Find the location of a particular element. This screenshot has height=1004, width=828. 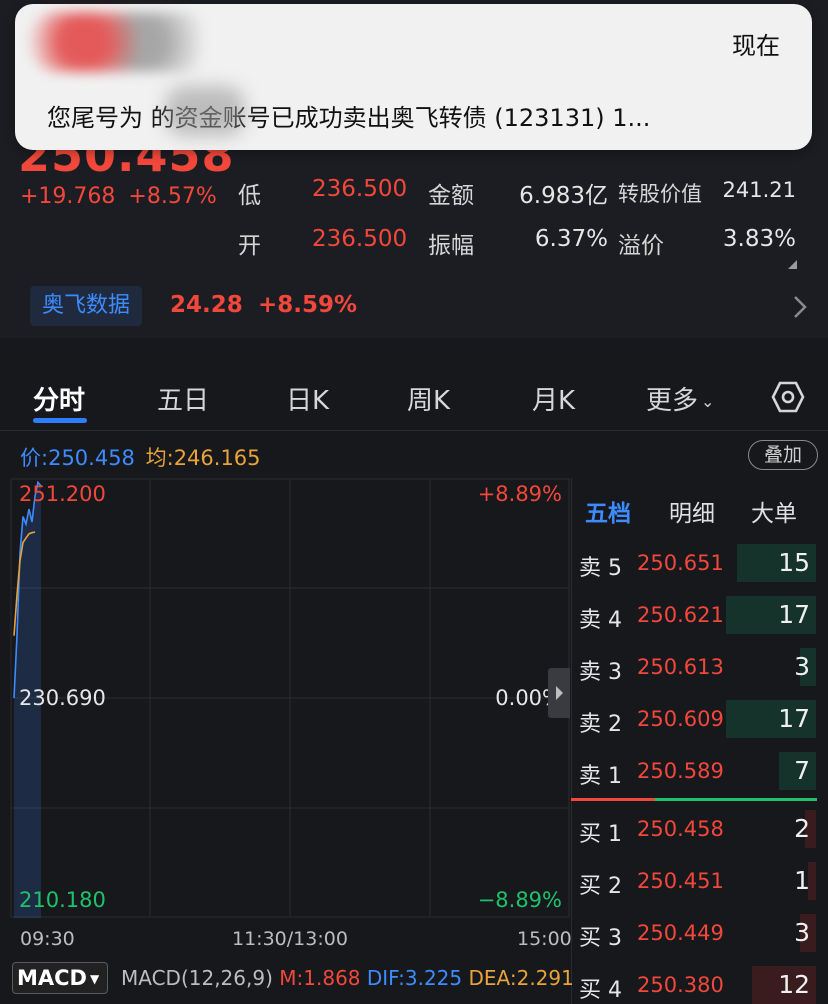

current-price: 250.458 is located at coordinates (91, 458).